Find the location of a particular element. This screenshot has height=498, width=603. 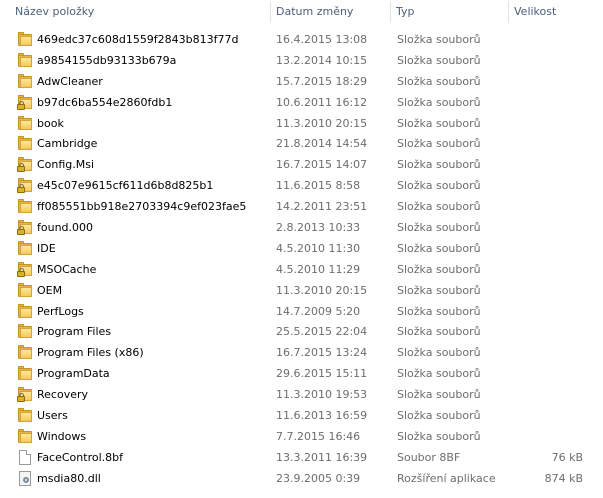

item-date: 4.5.2010 11:30 is located at coordinates (318, 248).